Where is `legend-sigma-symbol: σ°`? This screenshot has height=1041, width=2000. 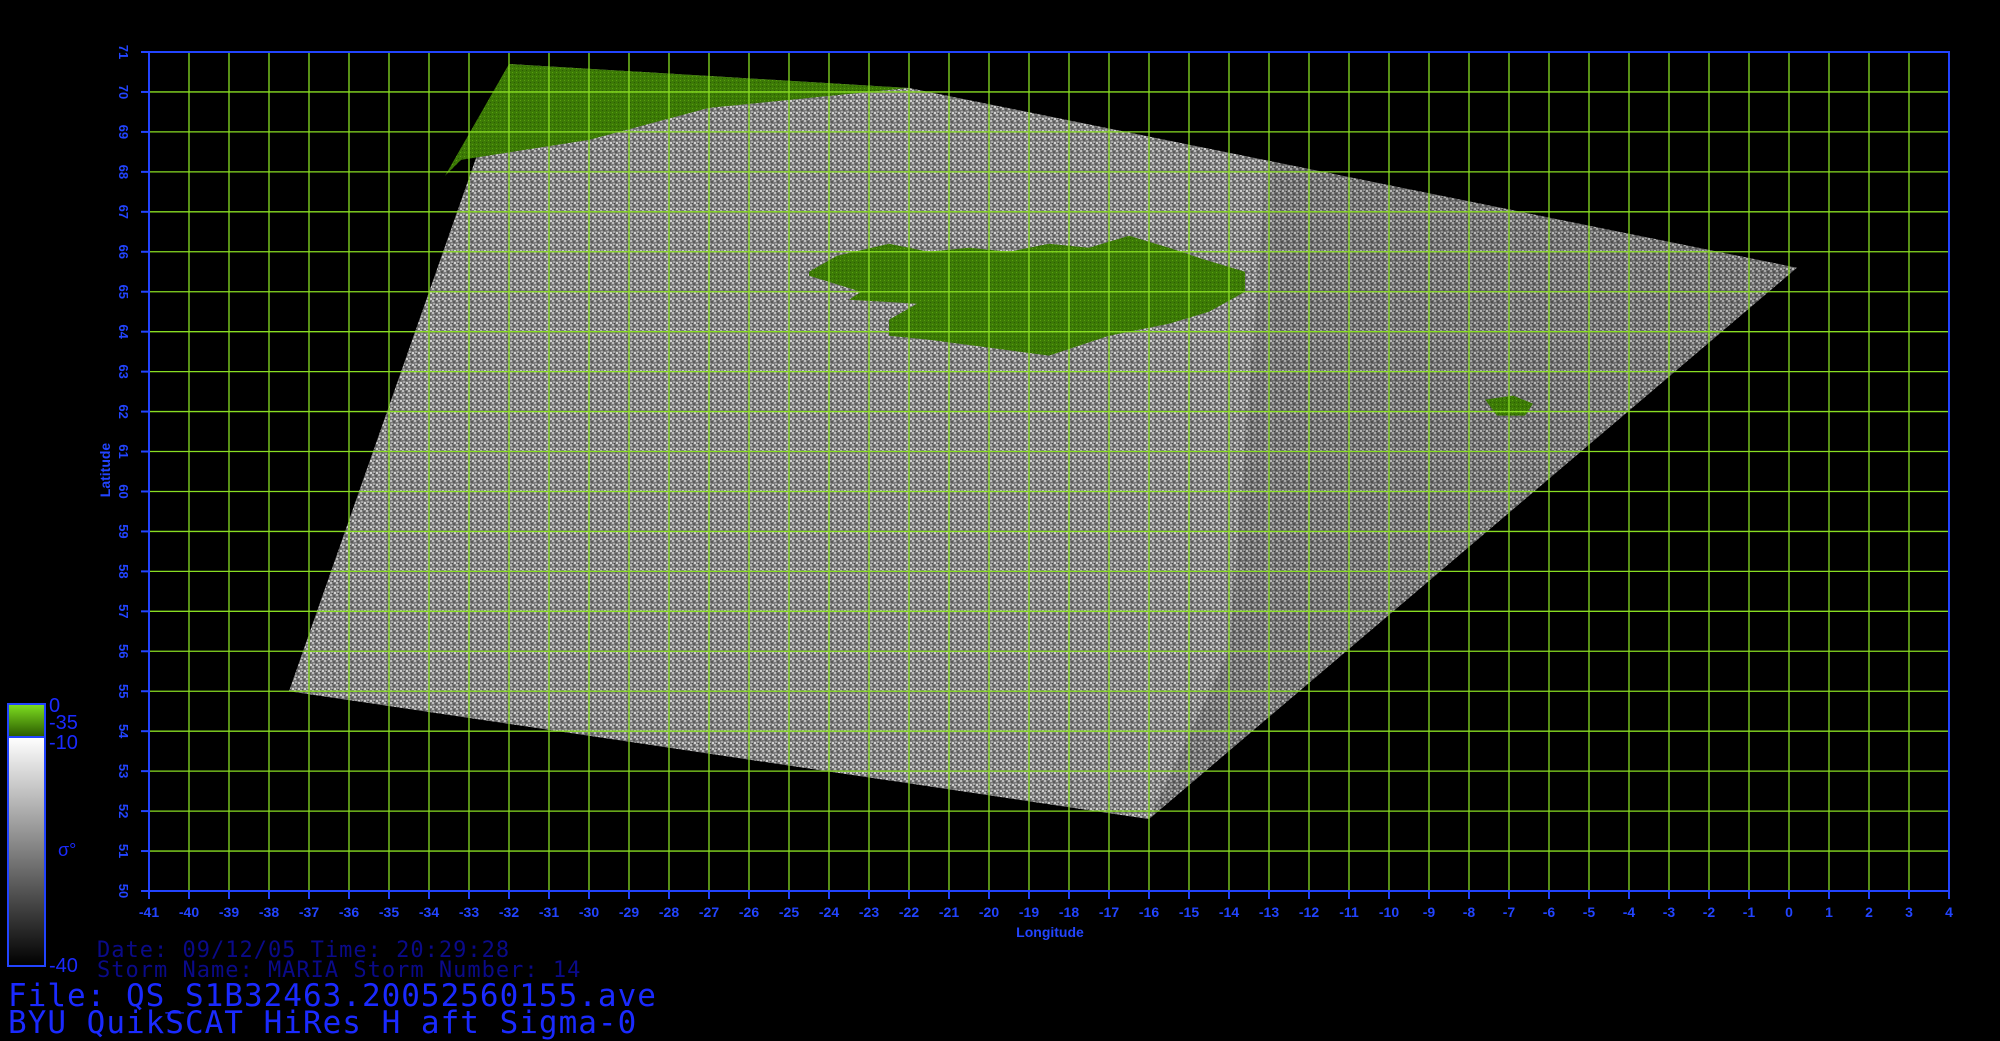
legend-sigma-symbol: σ° is located at coordinates (67, 850).